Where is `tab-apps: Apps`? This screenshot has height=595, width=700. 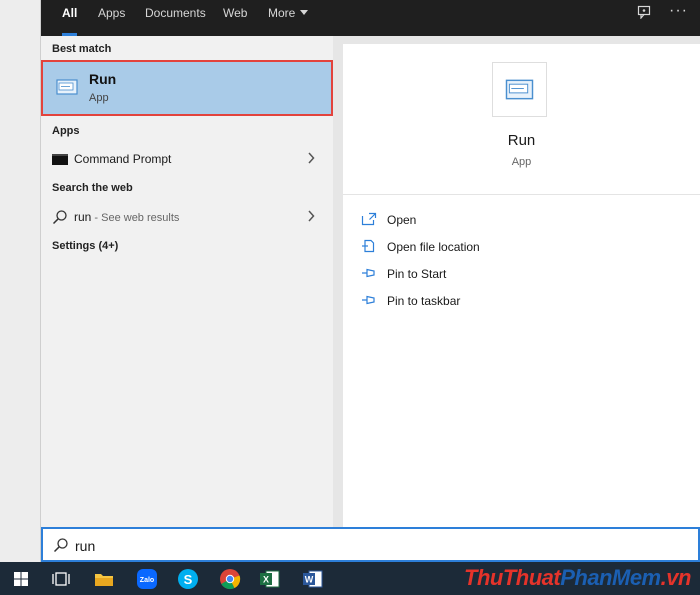 tab-apps: Apps is located at coordinates (111, 18).